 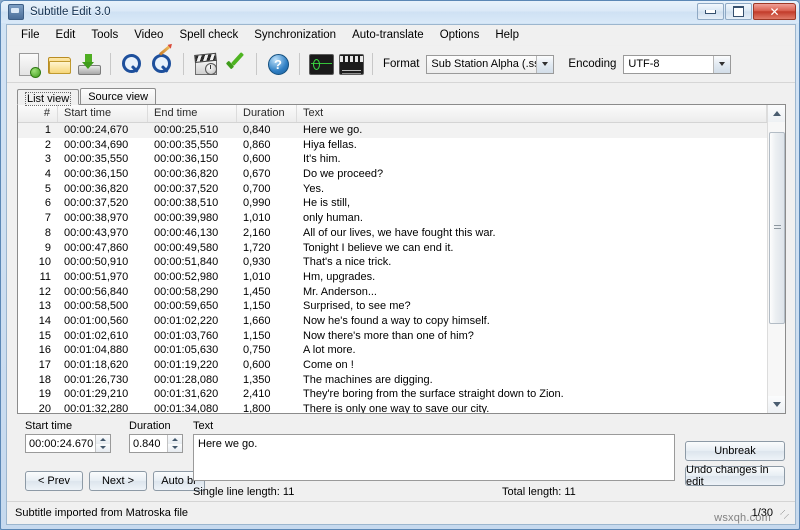 What do you see at coordinates (401, 64) in the screenshot?
I see `format-label: Format` at bounding box center [401, 64].